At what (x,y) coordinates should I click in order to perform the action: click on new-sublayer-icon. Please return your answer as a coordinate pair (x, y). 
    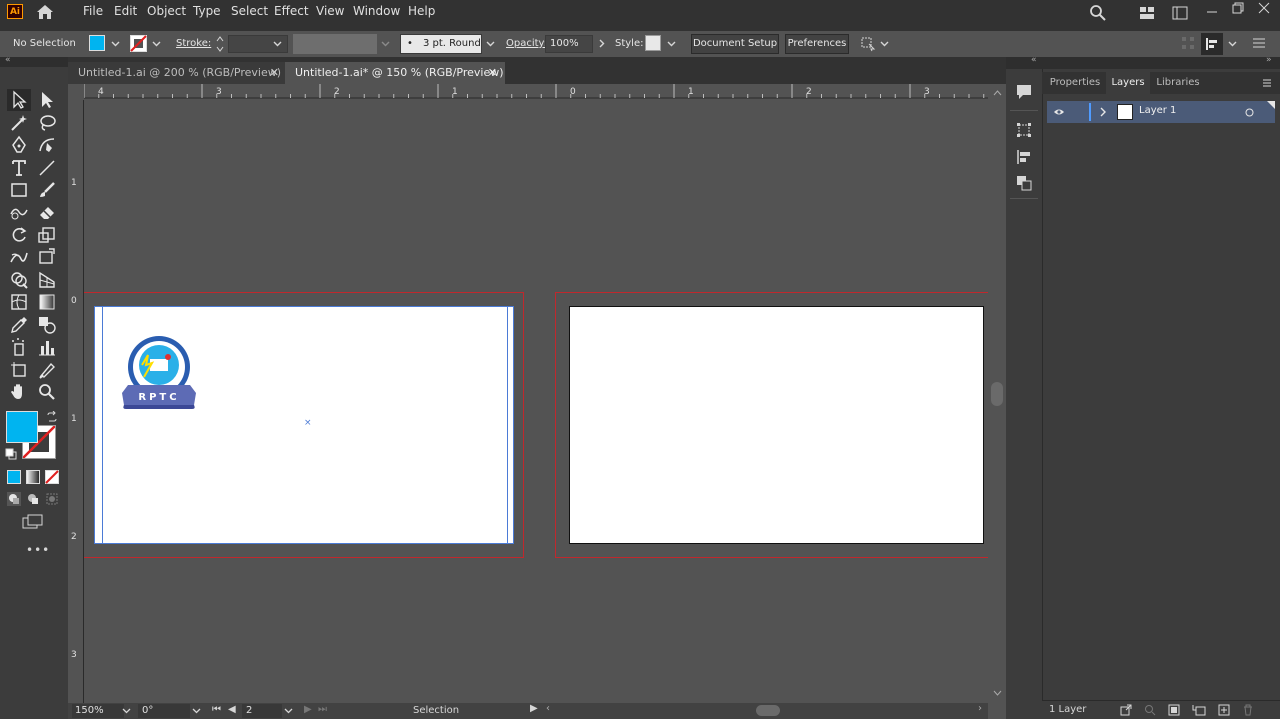
    Looking at the image, I should click on (1199, 710).